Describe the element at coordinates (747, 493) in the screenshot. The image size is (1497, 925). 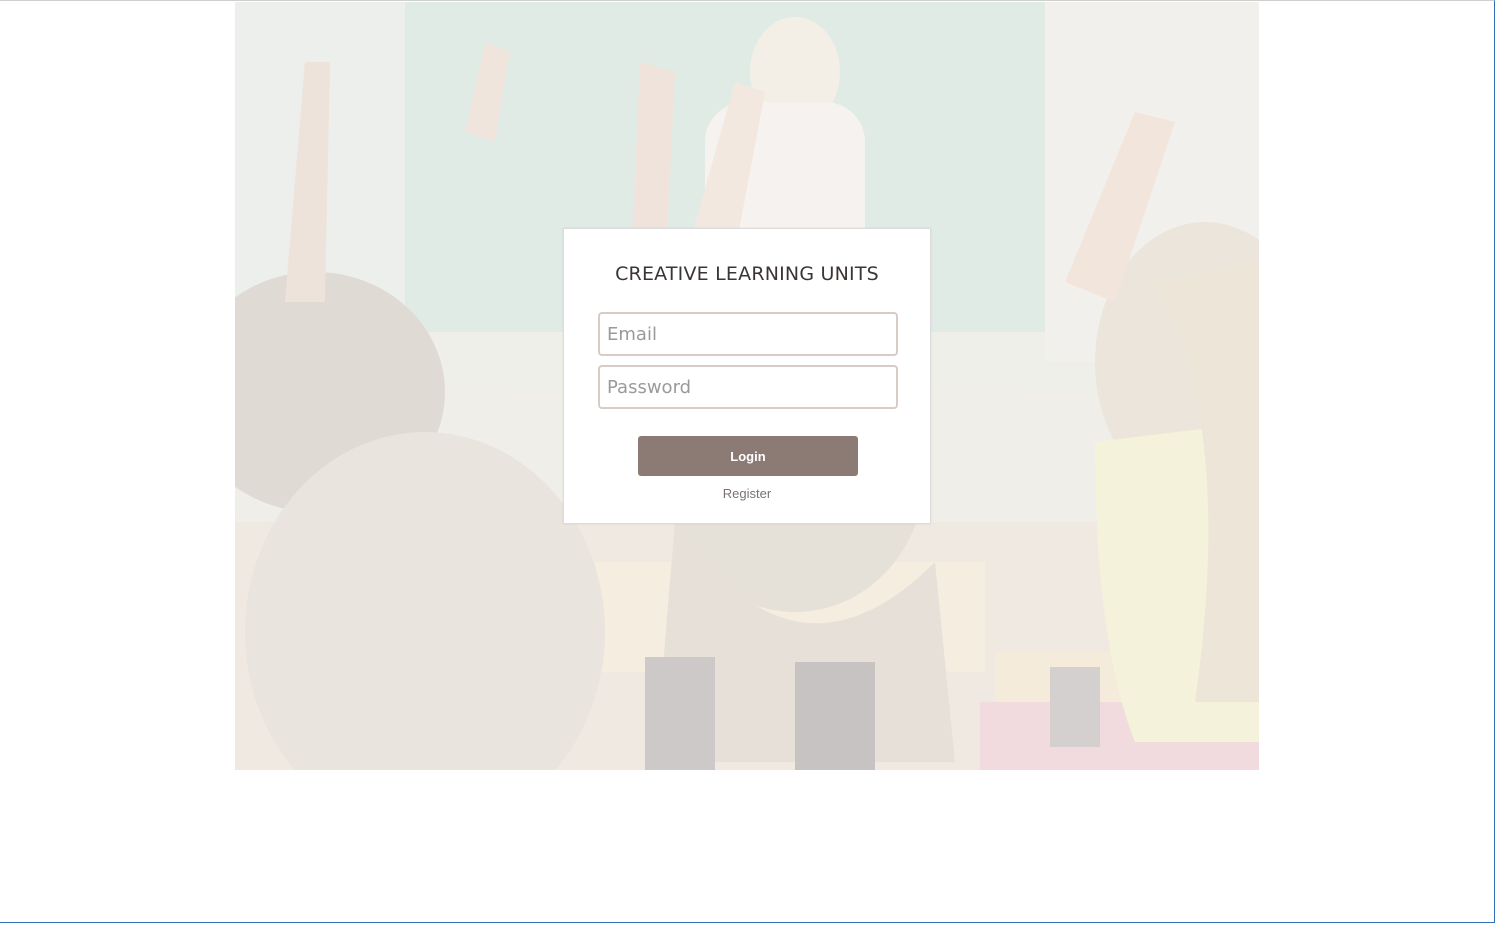
I see `register-link: Register` at that location.